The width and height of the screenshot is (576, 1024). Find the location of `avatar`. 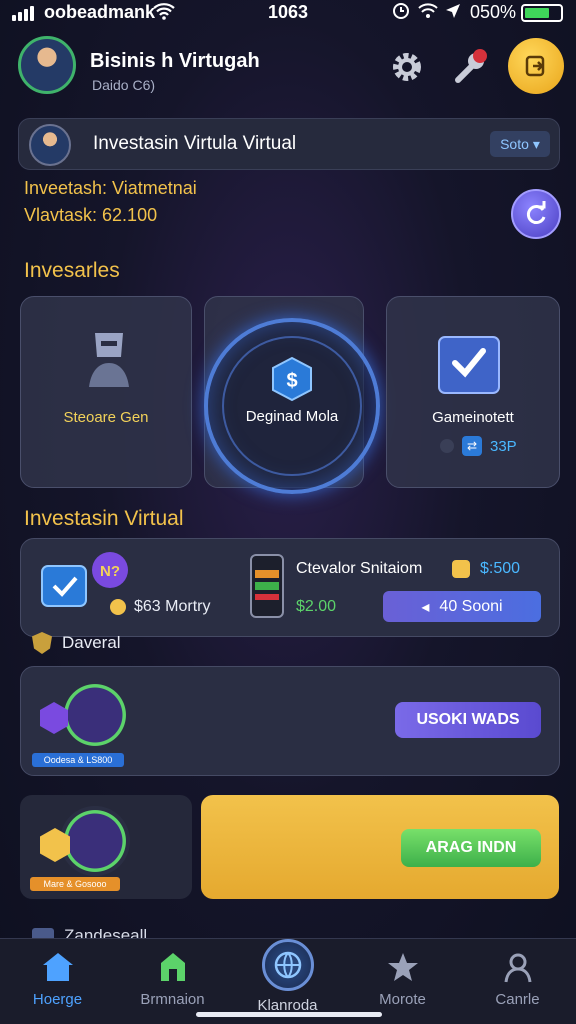

avatar is located at coordinates (47, 65).